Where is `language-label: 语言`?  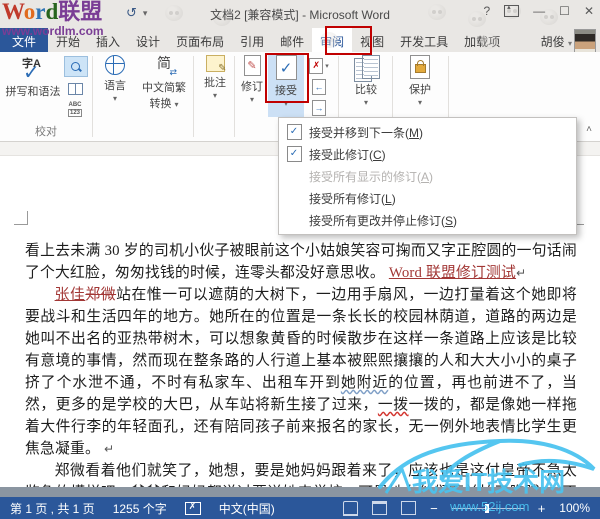
language-label: 语言 is located at coordinates (115, 86).